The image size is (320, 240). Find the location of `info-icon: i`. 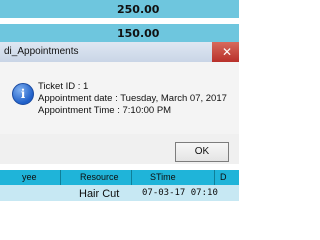

info-icon: i is located at coordinates (23, 94).